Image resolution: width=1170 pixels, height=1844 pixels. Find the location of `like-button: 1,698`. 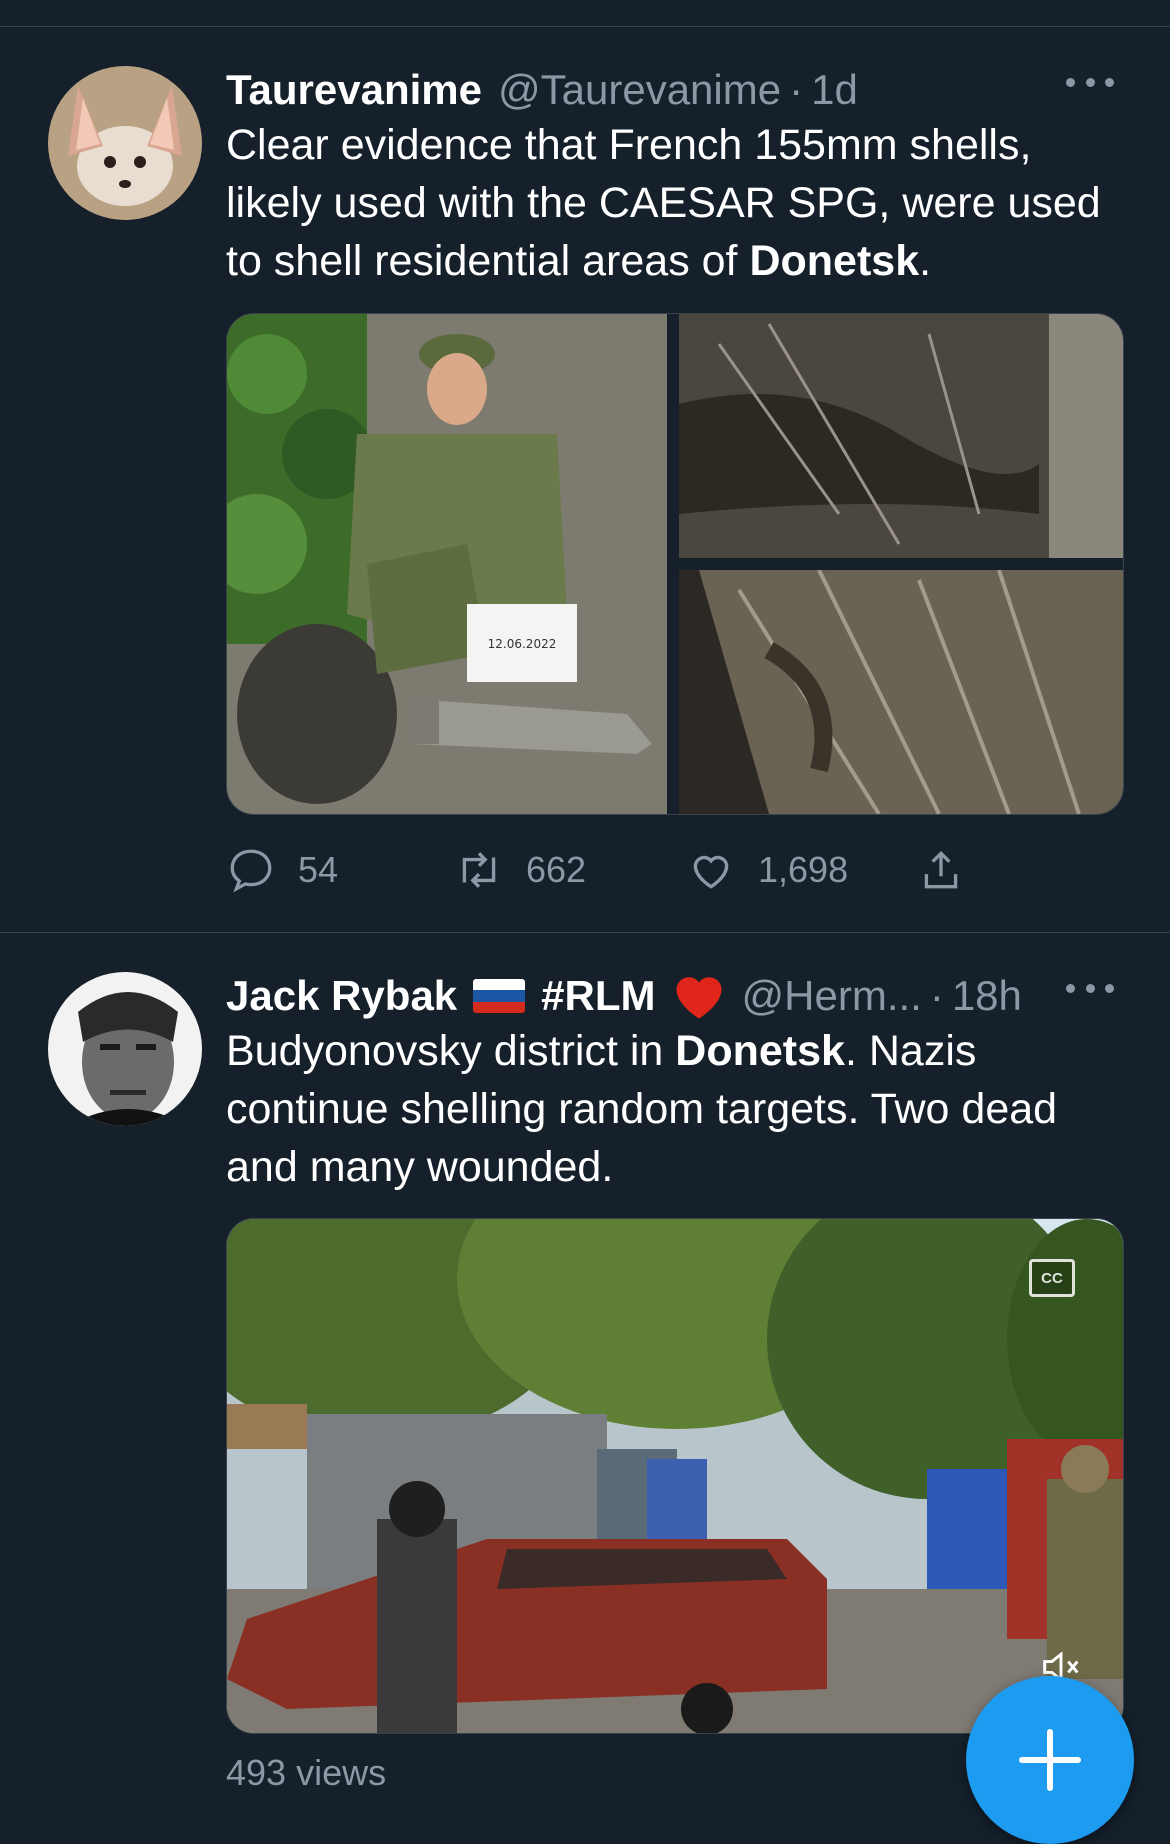

like-button: 1,698 is located at coordinates (767, 870).